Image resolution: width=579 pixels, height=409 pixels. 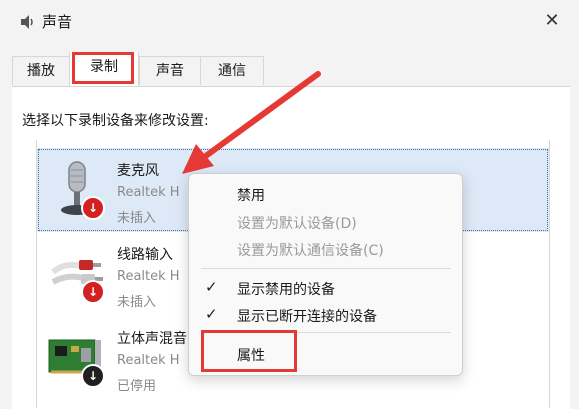 I want to click on menu-item-label: 设置为默认设备(D), so click(x=297, y=224).